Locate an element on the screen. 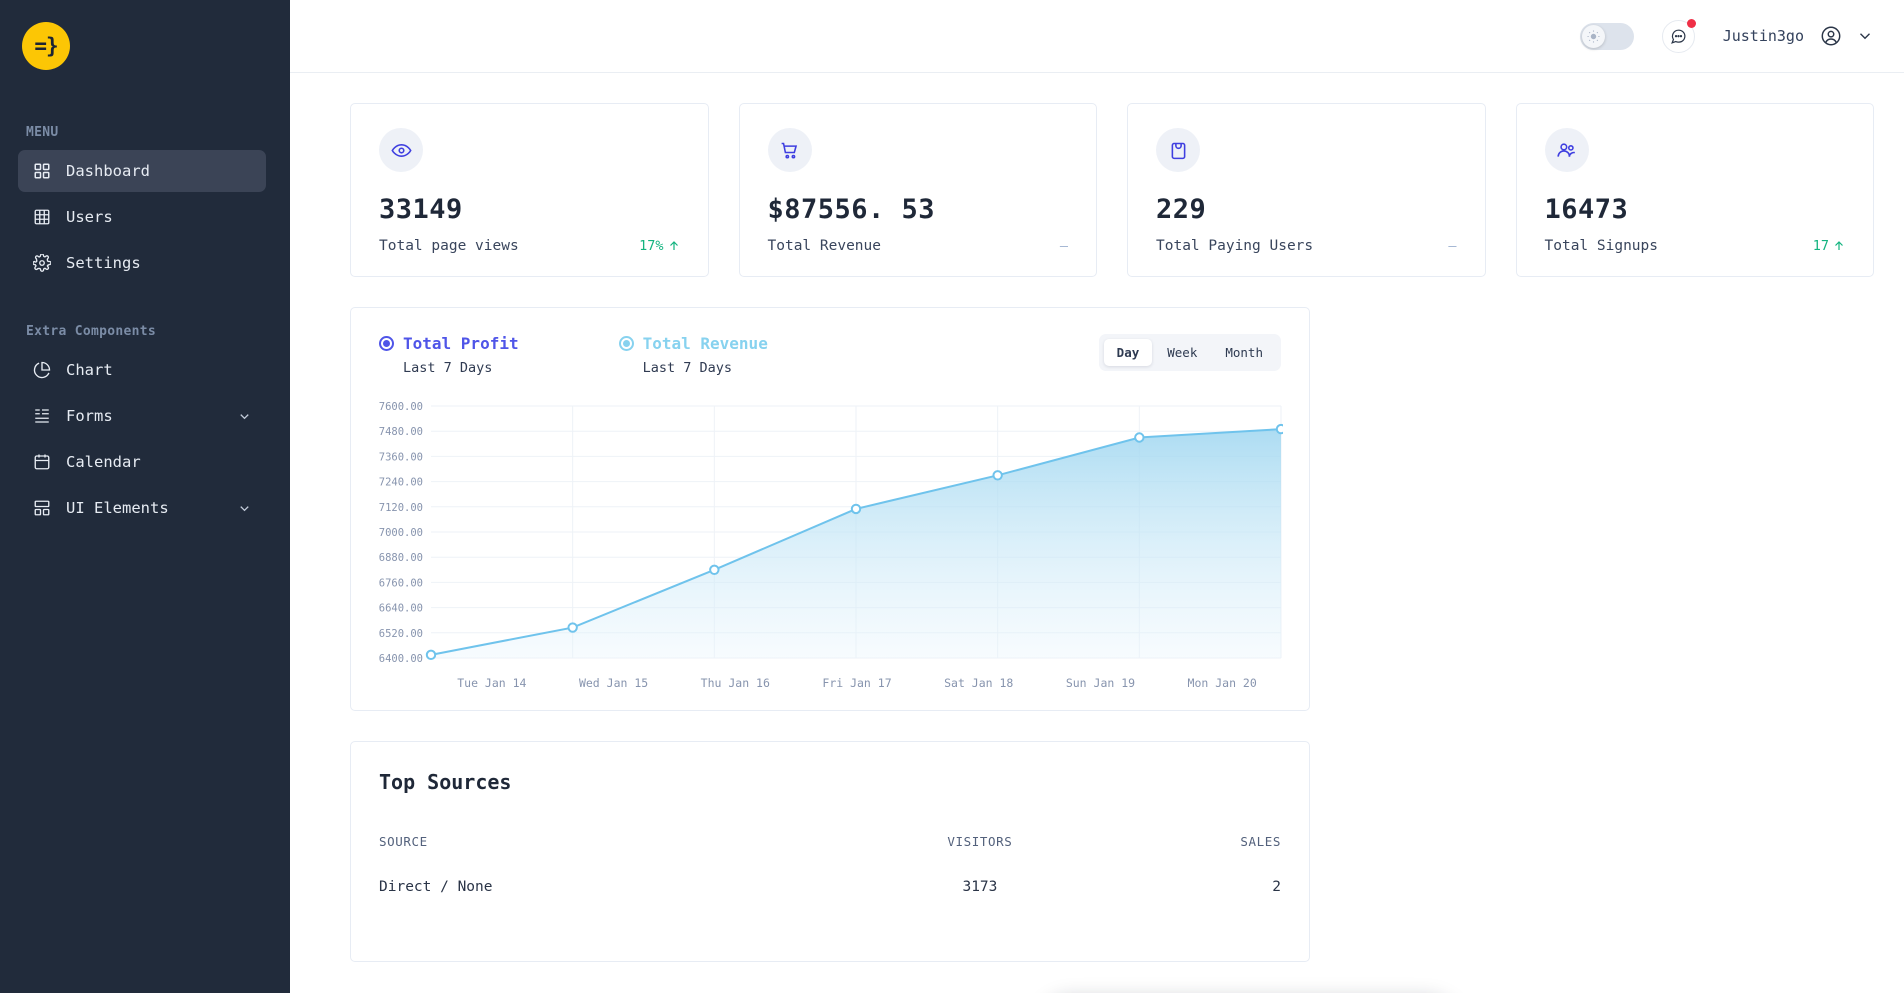  stat-delta-value: 17% is located at coordinates (651, 246).